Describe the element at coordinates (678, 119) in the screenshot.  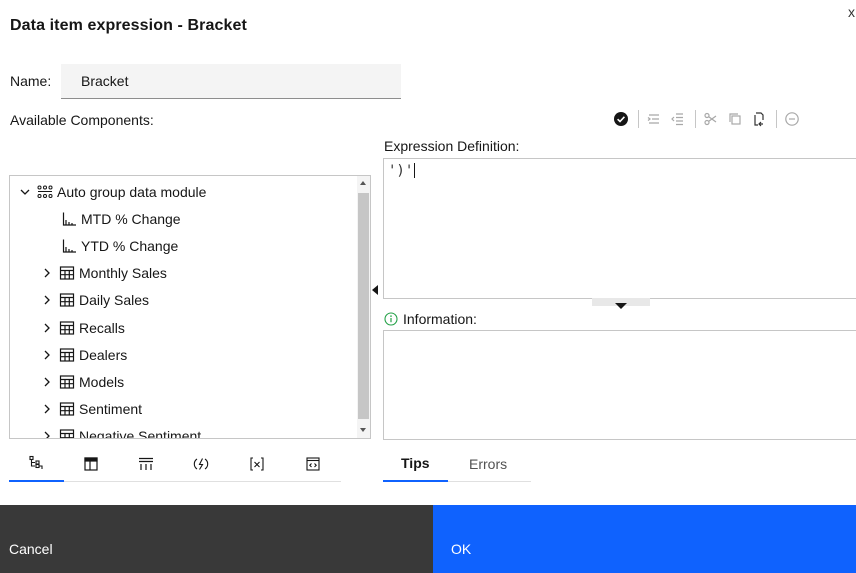
I see `outdent-icon` at that location.